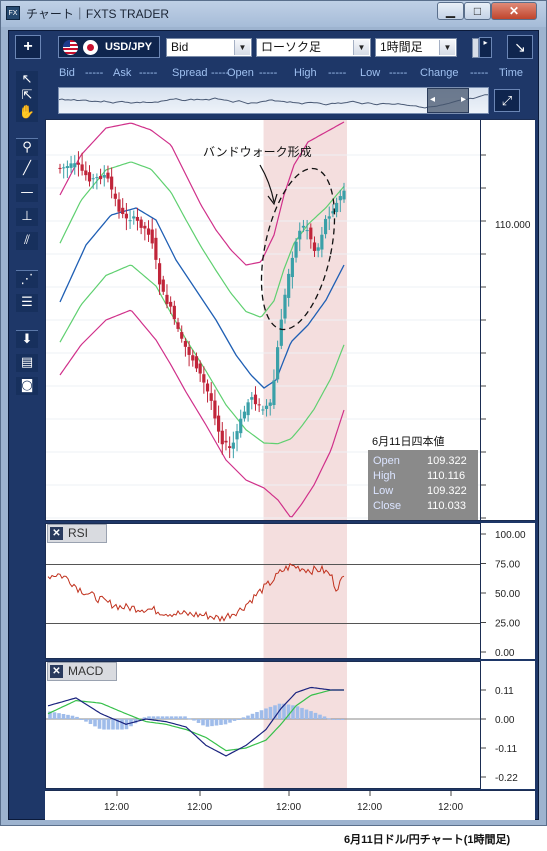 This screenshot has width=547, height=851. What do you see at coordinates (116, 807) in the screenshot?
I see `time-tick-label: 12:00` at bounding box center [116, 807].